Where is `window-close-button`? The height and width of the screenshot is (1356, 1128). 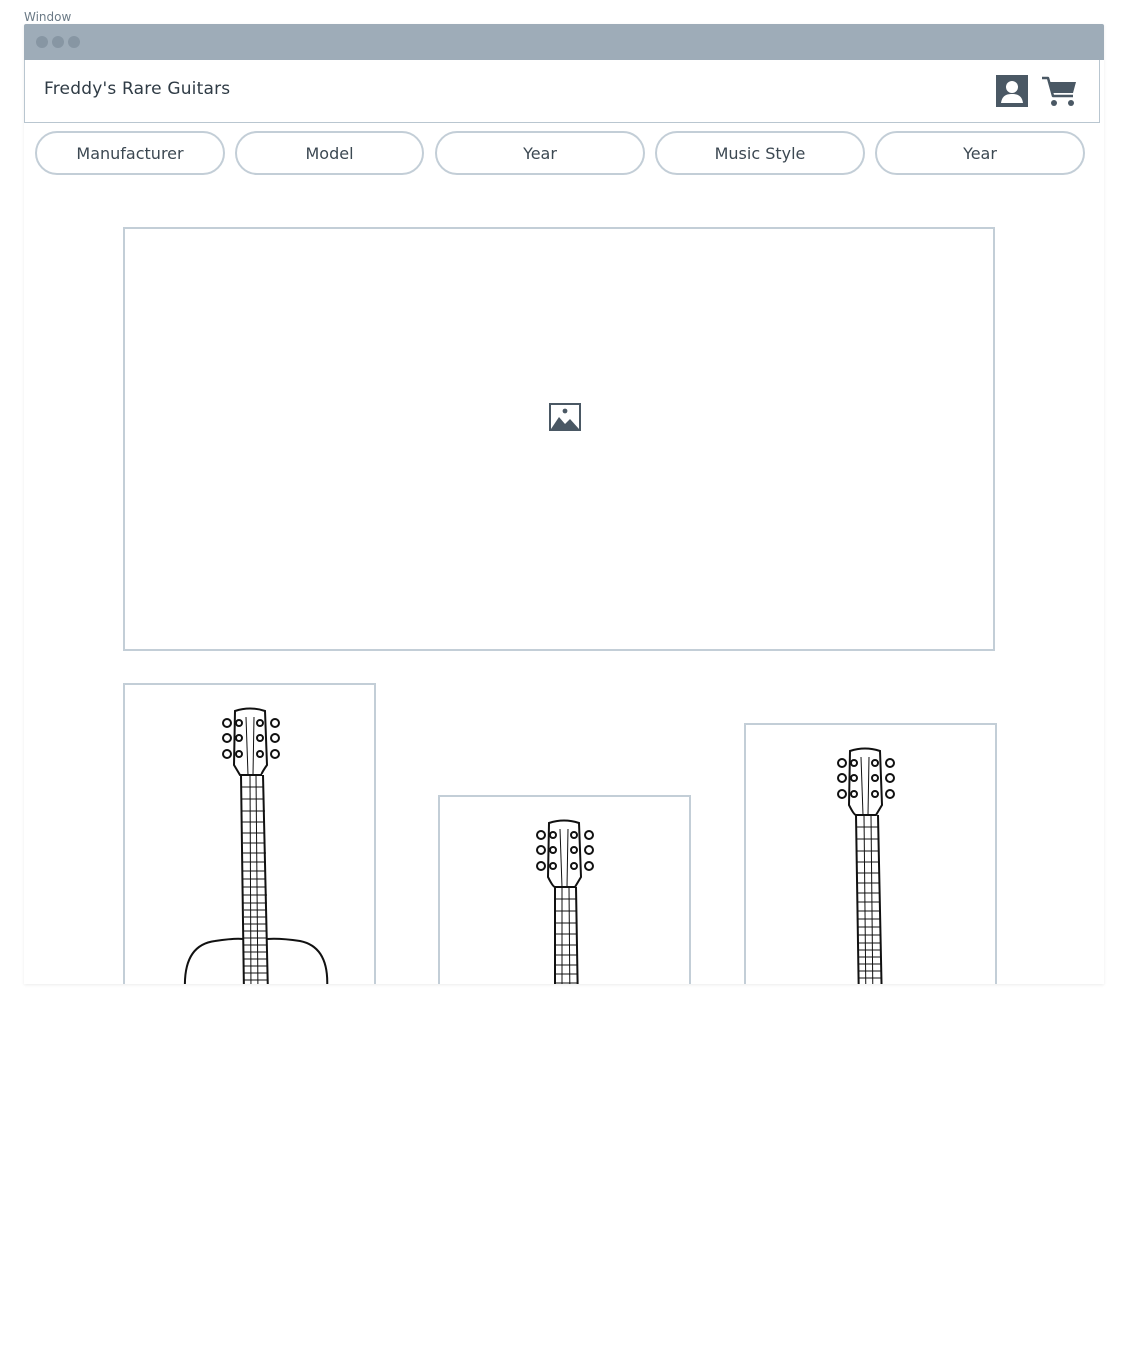
window-close-button is located at coordinates (42, 42).